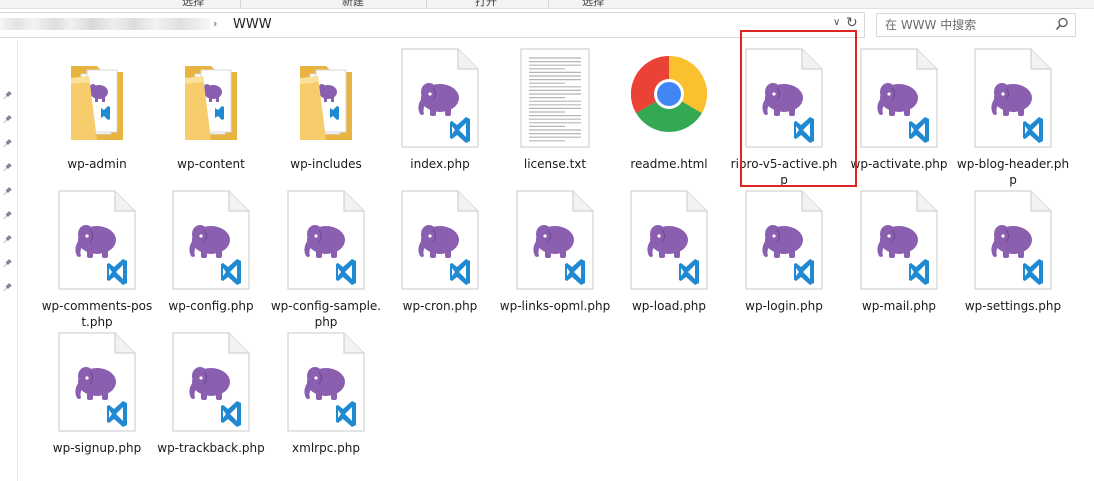  I want to click on file-name-label: wp-load.php, so click(669, 306).